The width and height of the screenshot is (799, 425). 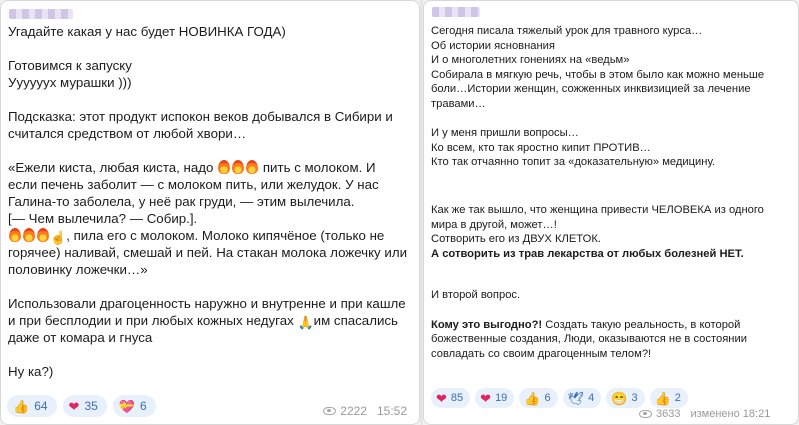 What do you see at coordinates (451, 398) in the screenshot?
I see `reaction-heart: ❤ 85` at bounding box center [451, 398].